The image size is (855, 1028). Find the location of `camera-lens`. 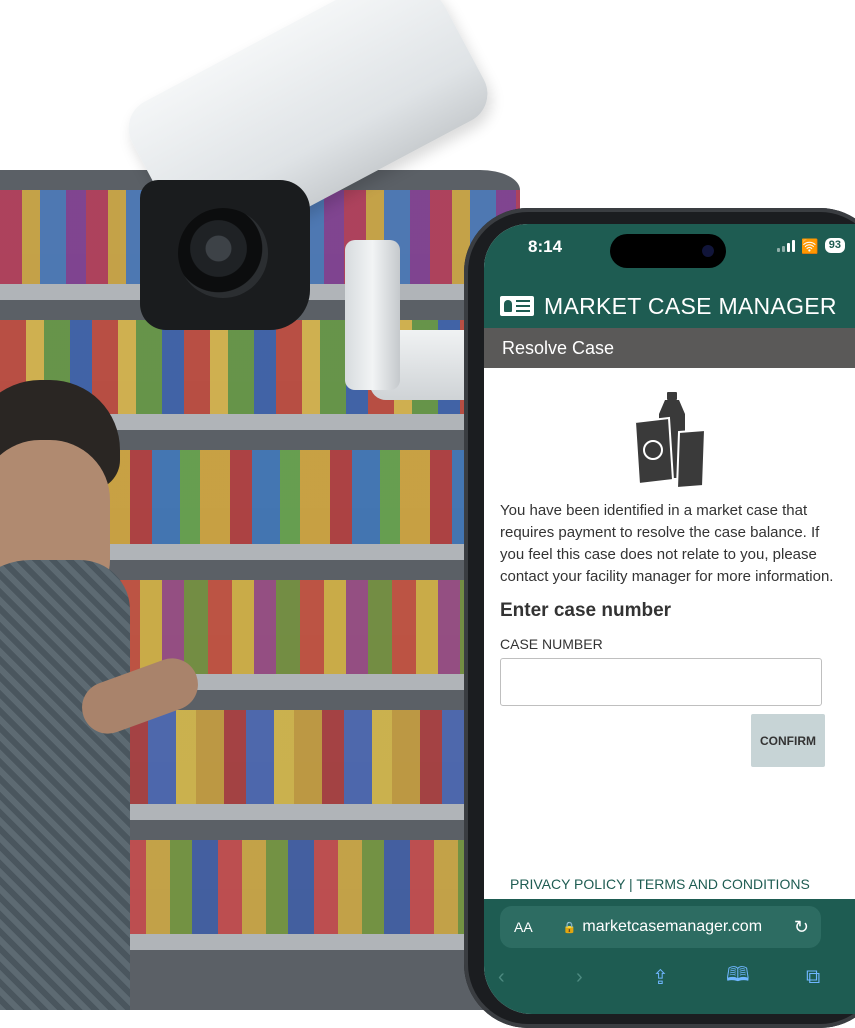

camera-lens is located at coordinates (223, 253).